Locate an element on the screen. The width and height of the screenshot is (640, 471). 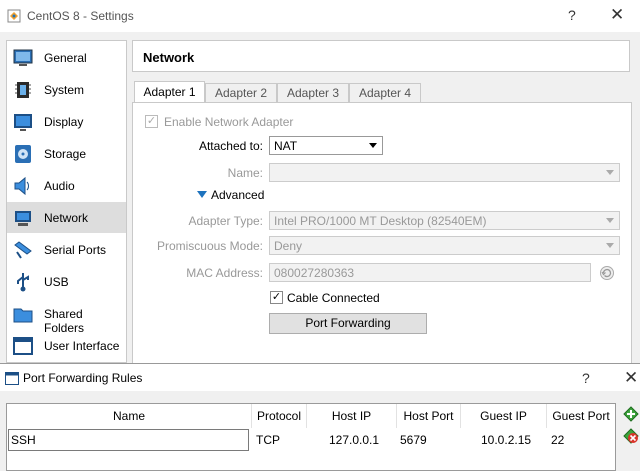
sidebar-item-user-interface: User Interface is located at coordinates (66, 345).